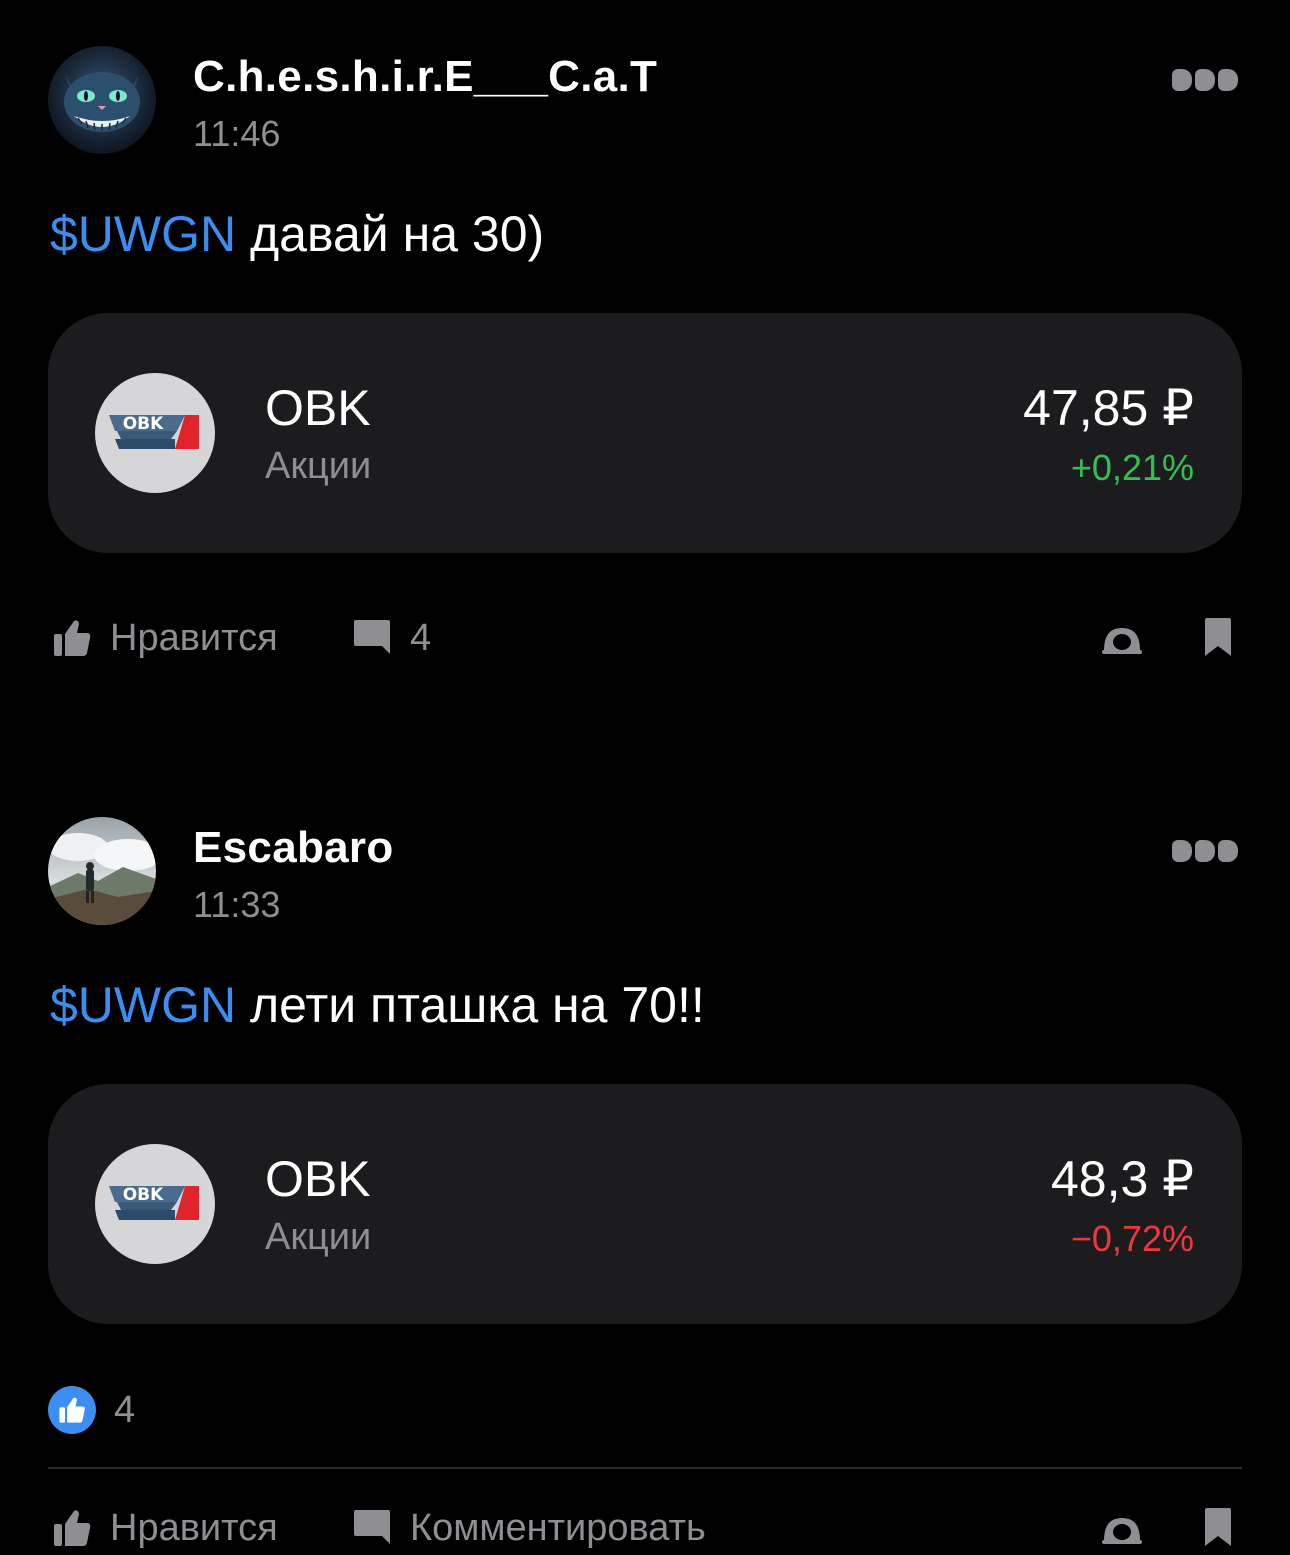 The height and width of the screenshot is (1555, 1290). I want to click on post-text: $UWGN лети пташка на 70!!, so click(377, 1005).